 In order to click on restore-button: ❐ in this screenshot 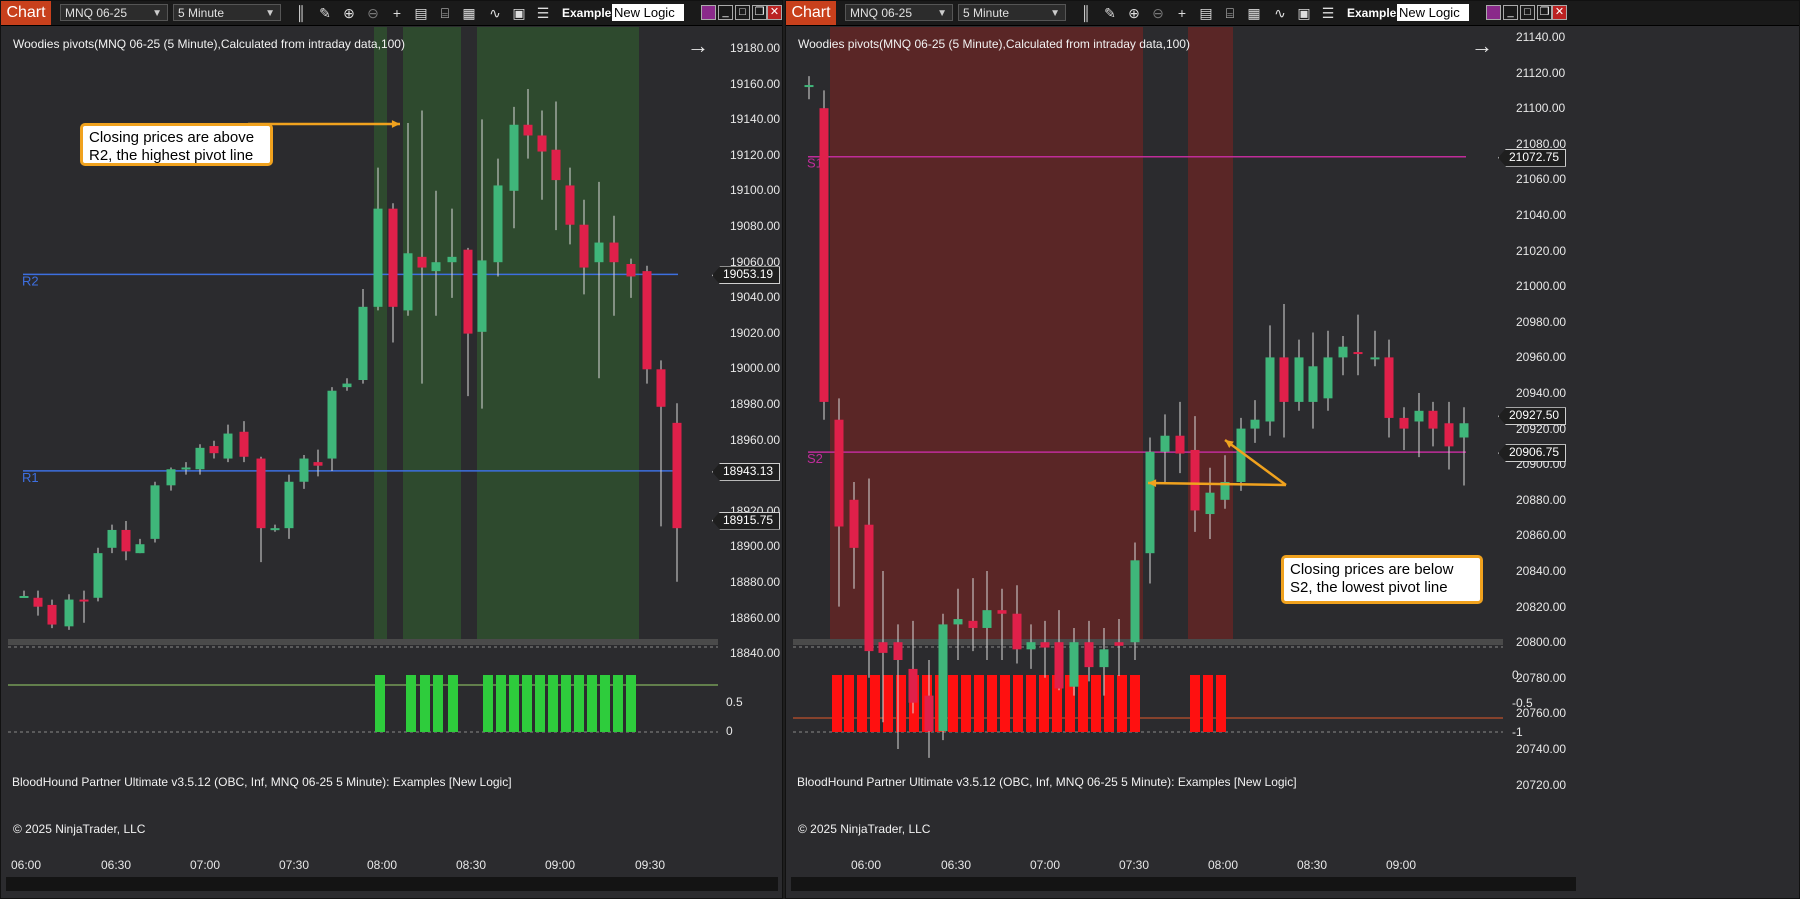, I will do `click(1544, 12)`.